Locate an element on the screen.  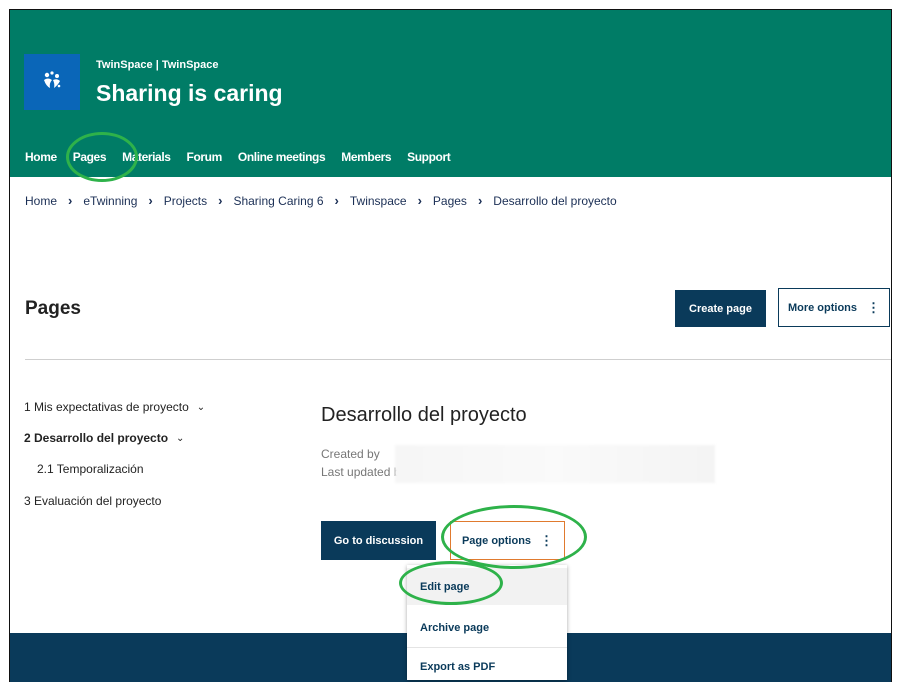
tree-item-label: 2 Desarrollo del proyecto is located at coordinates (96, 438).